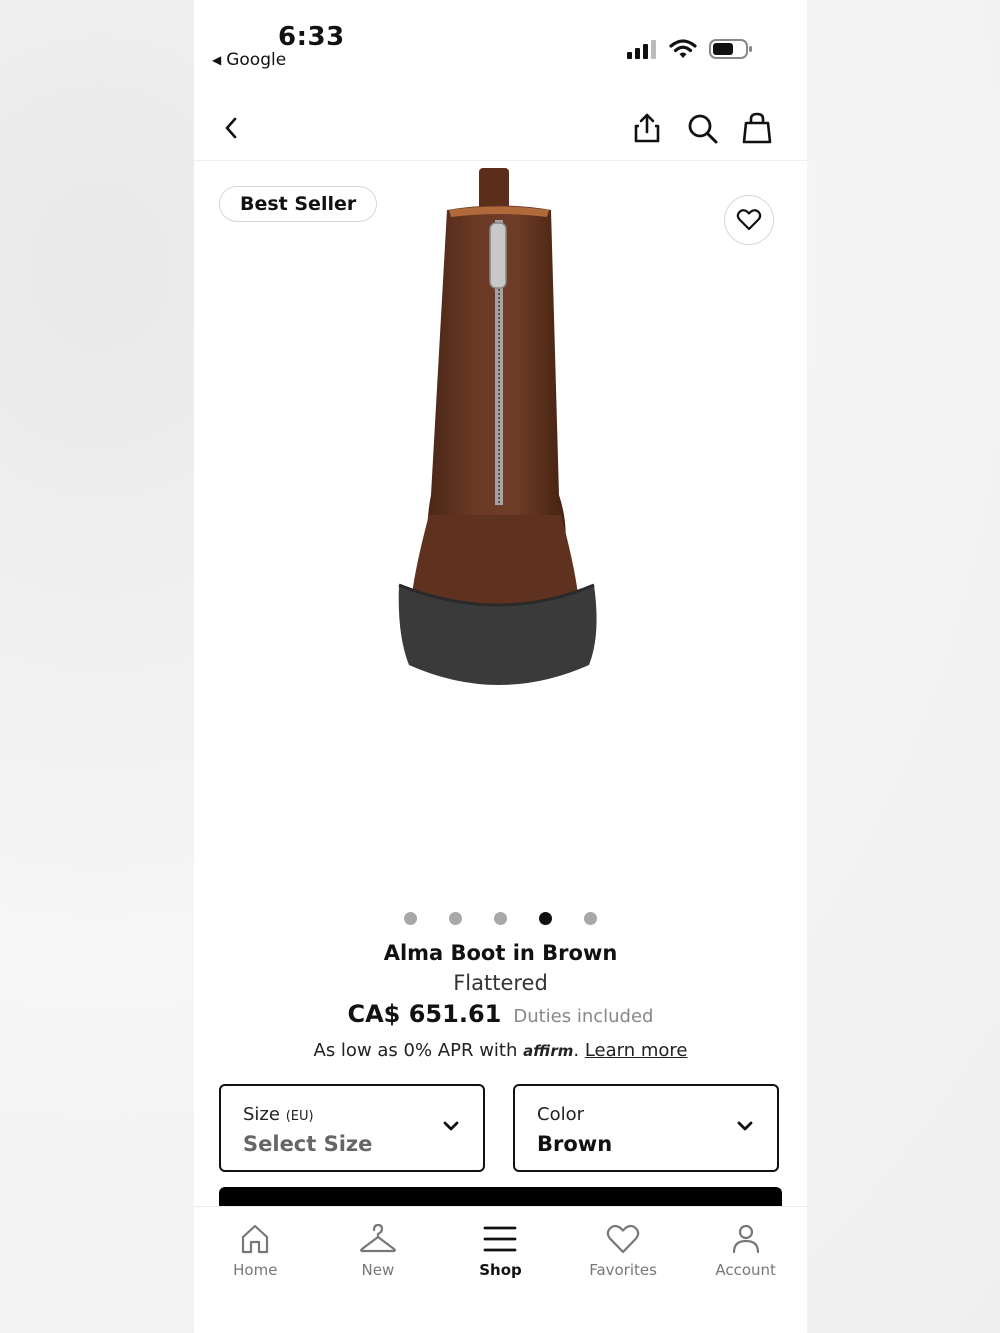  Describe the element at coordinates (255, 1239) in the screenshot. I see `home-icon` at that location.